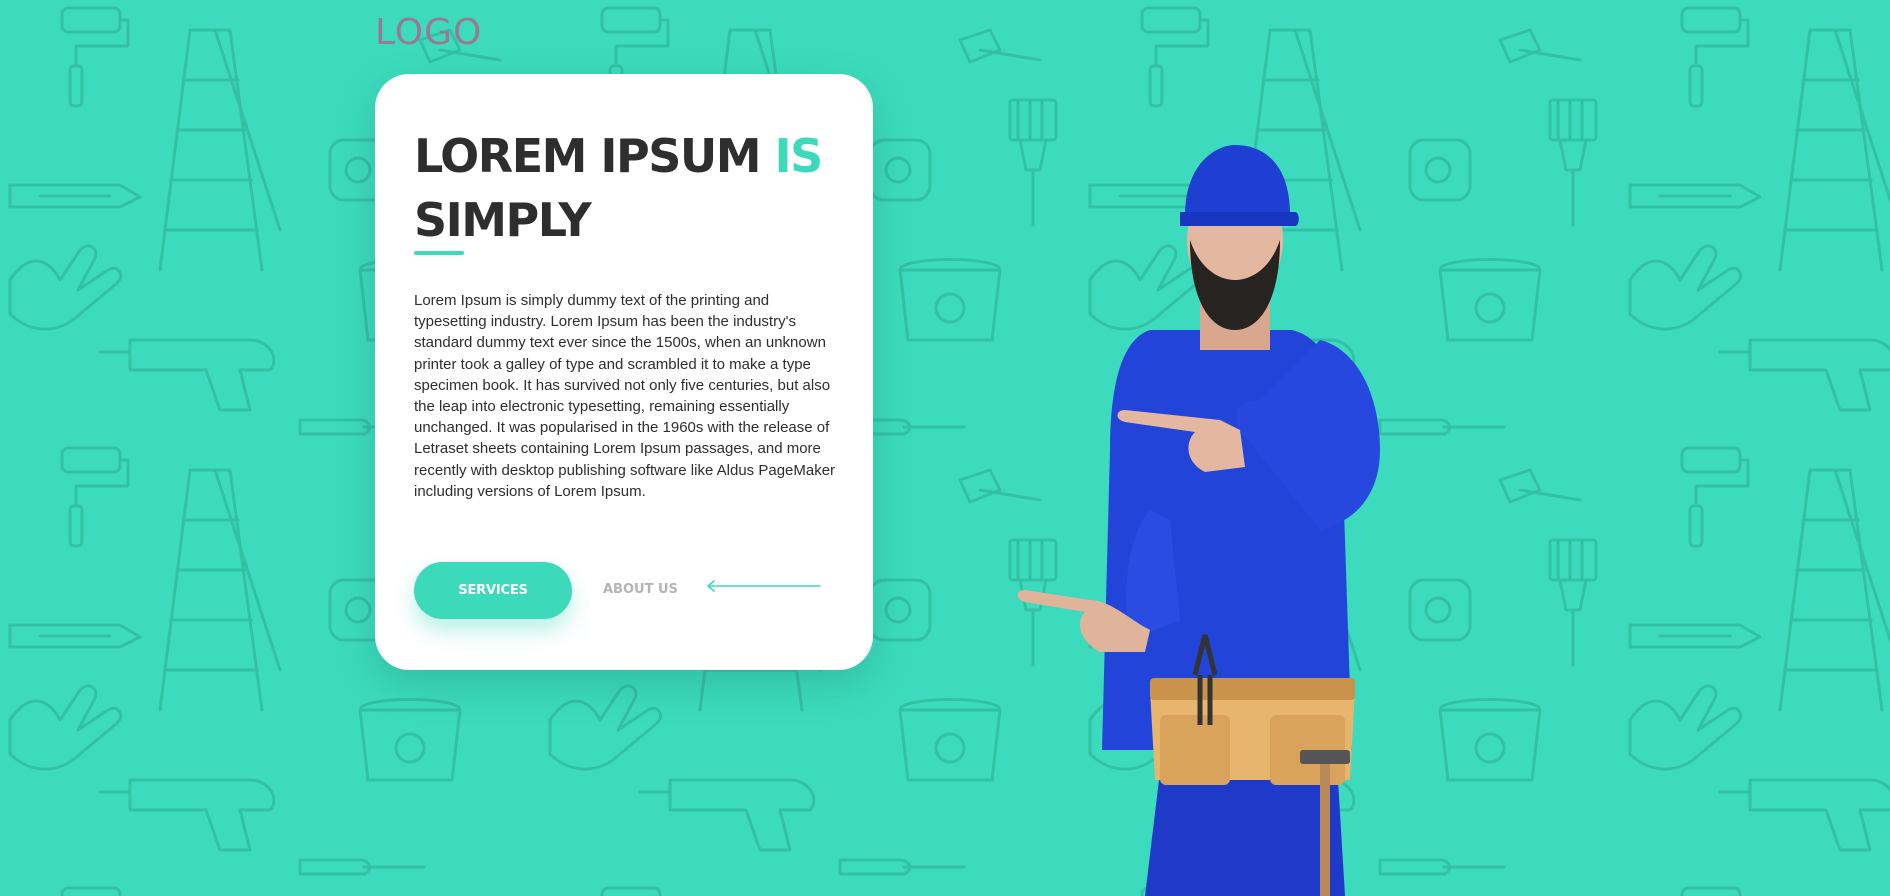 This screenshot has width=1890, height=896. I want to click on worker-cap, so click(1237, 180).